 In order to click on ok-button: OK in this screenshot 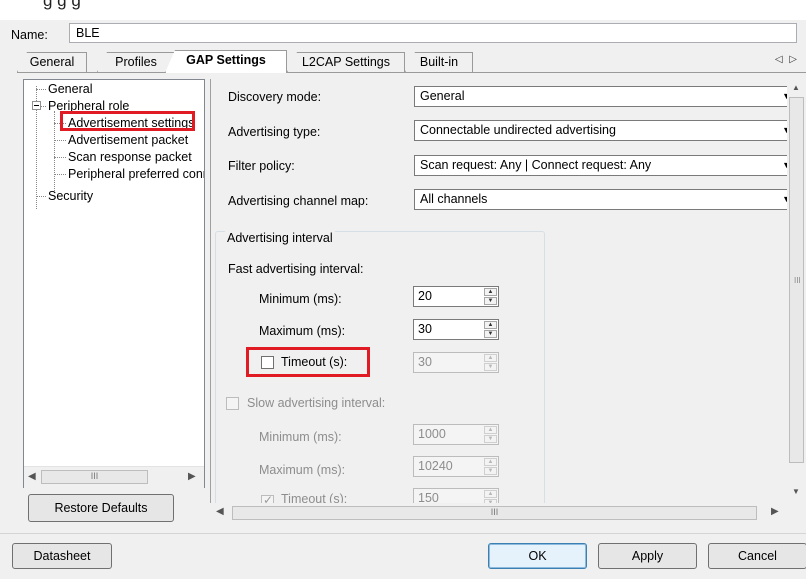, I will do `click(537, 556)`.